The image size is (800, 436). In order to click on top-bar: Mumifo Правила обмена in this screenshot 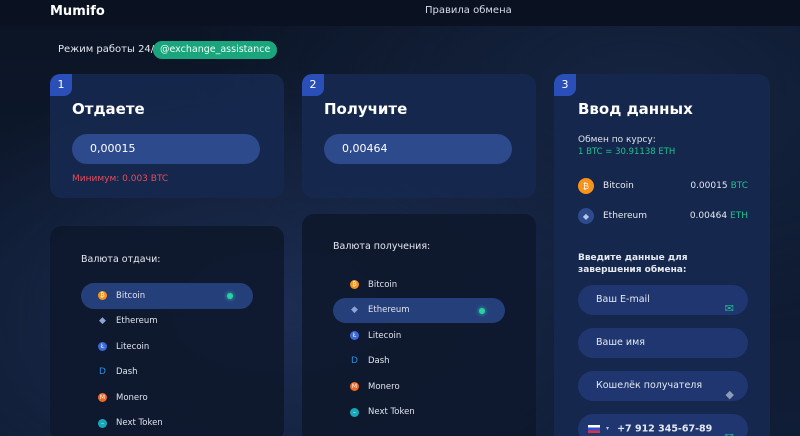, I will do `click(400, 13)`.